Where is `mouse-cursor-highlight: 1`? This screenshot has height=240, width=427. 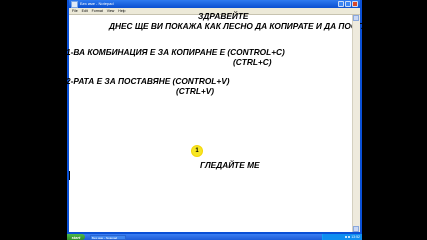 mouse-cursor-highlight: 1 is located at coordinates (197, 151).